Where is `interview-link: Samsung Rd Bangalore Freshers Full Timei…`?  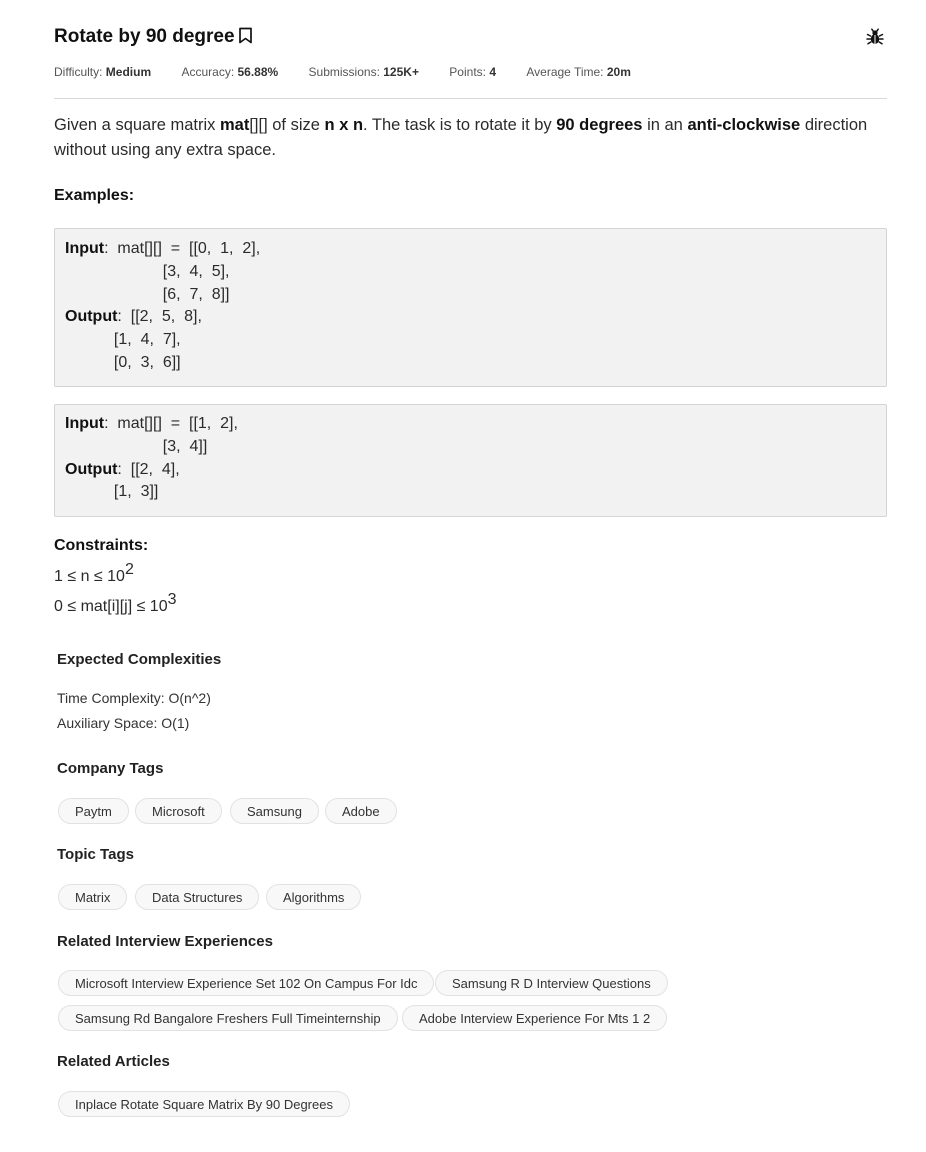 interview-link: Samsung Rd Bangalore Freshers Full Timei… is located at coordinates (228, 1018).